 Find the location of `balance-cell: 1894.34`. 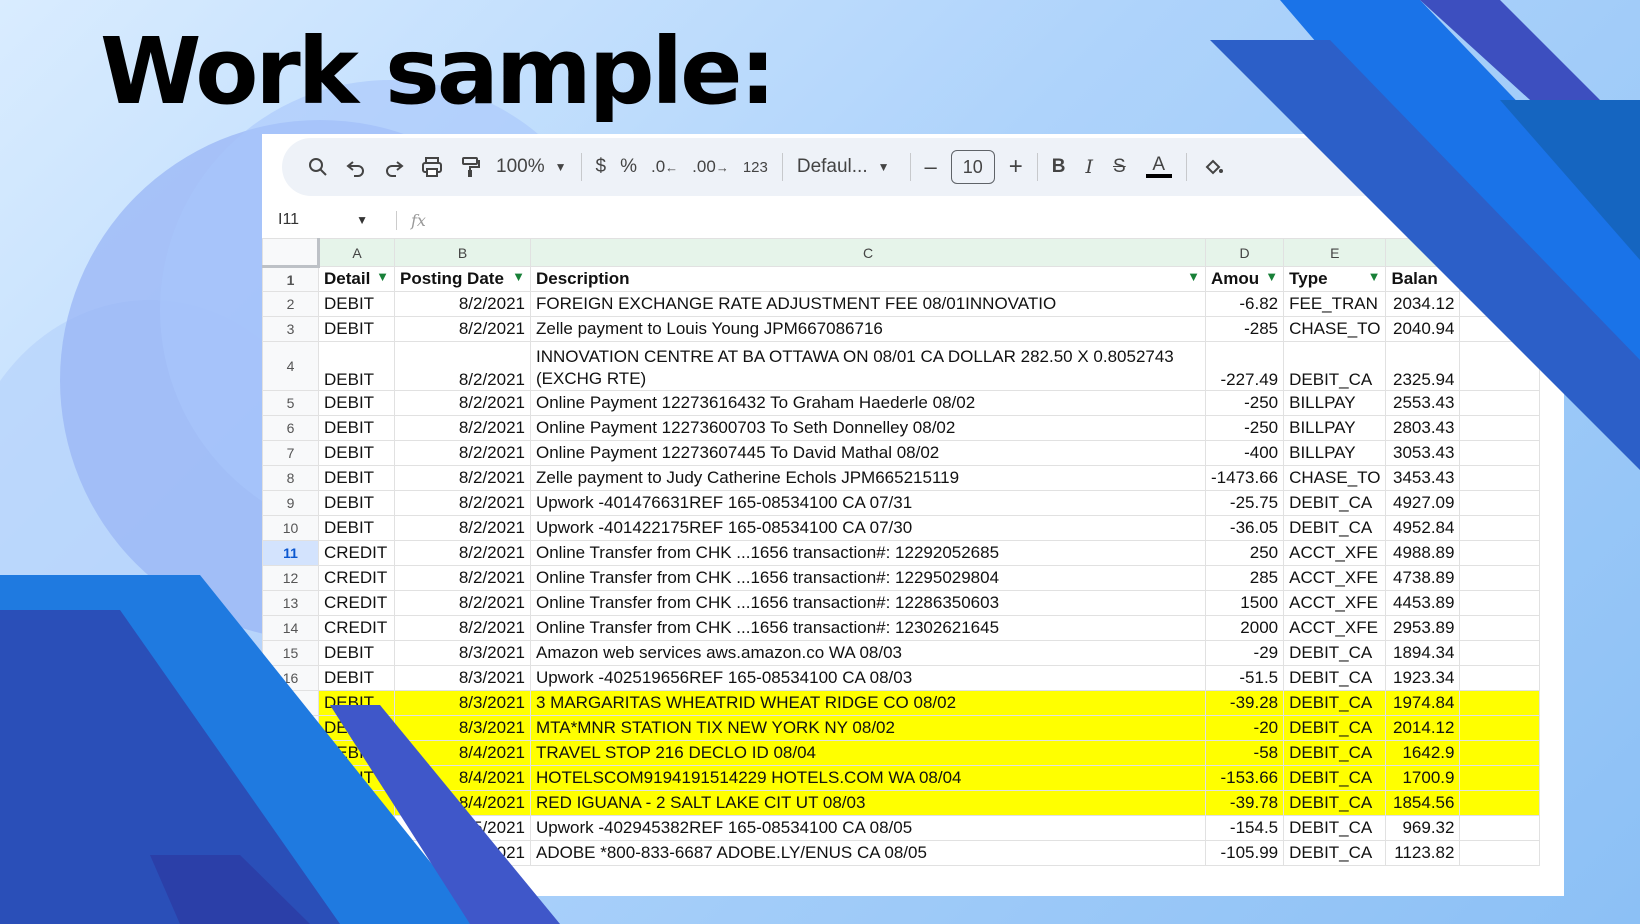

balance-cell: 1894.34 is located at coordinates (1423, 653).